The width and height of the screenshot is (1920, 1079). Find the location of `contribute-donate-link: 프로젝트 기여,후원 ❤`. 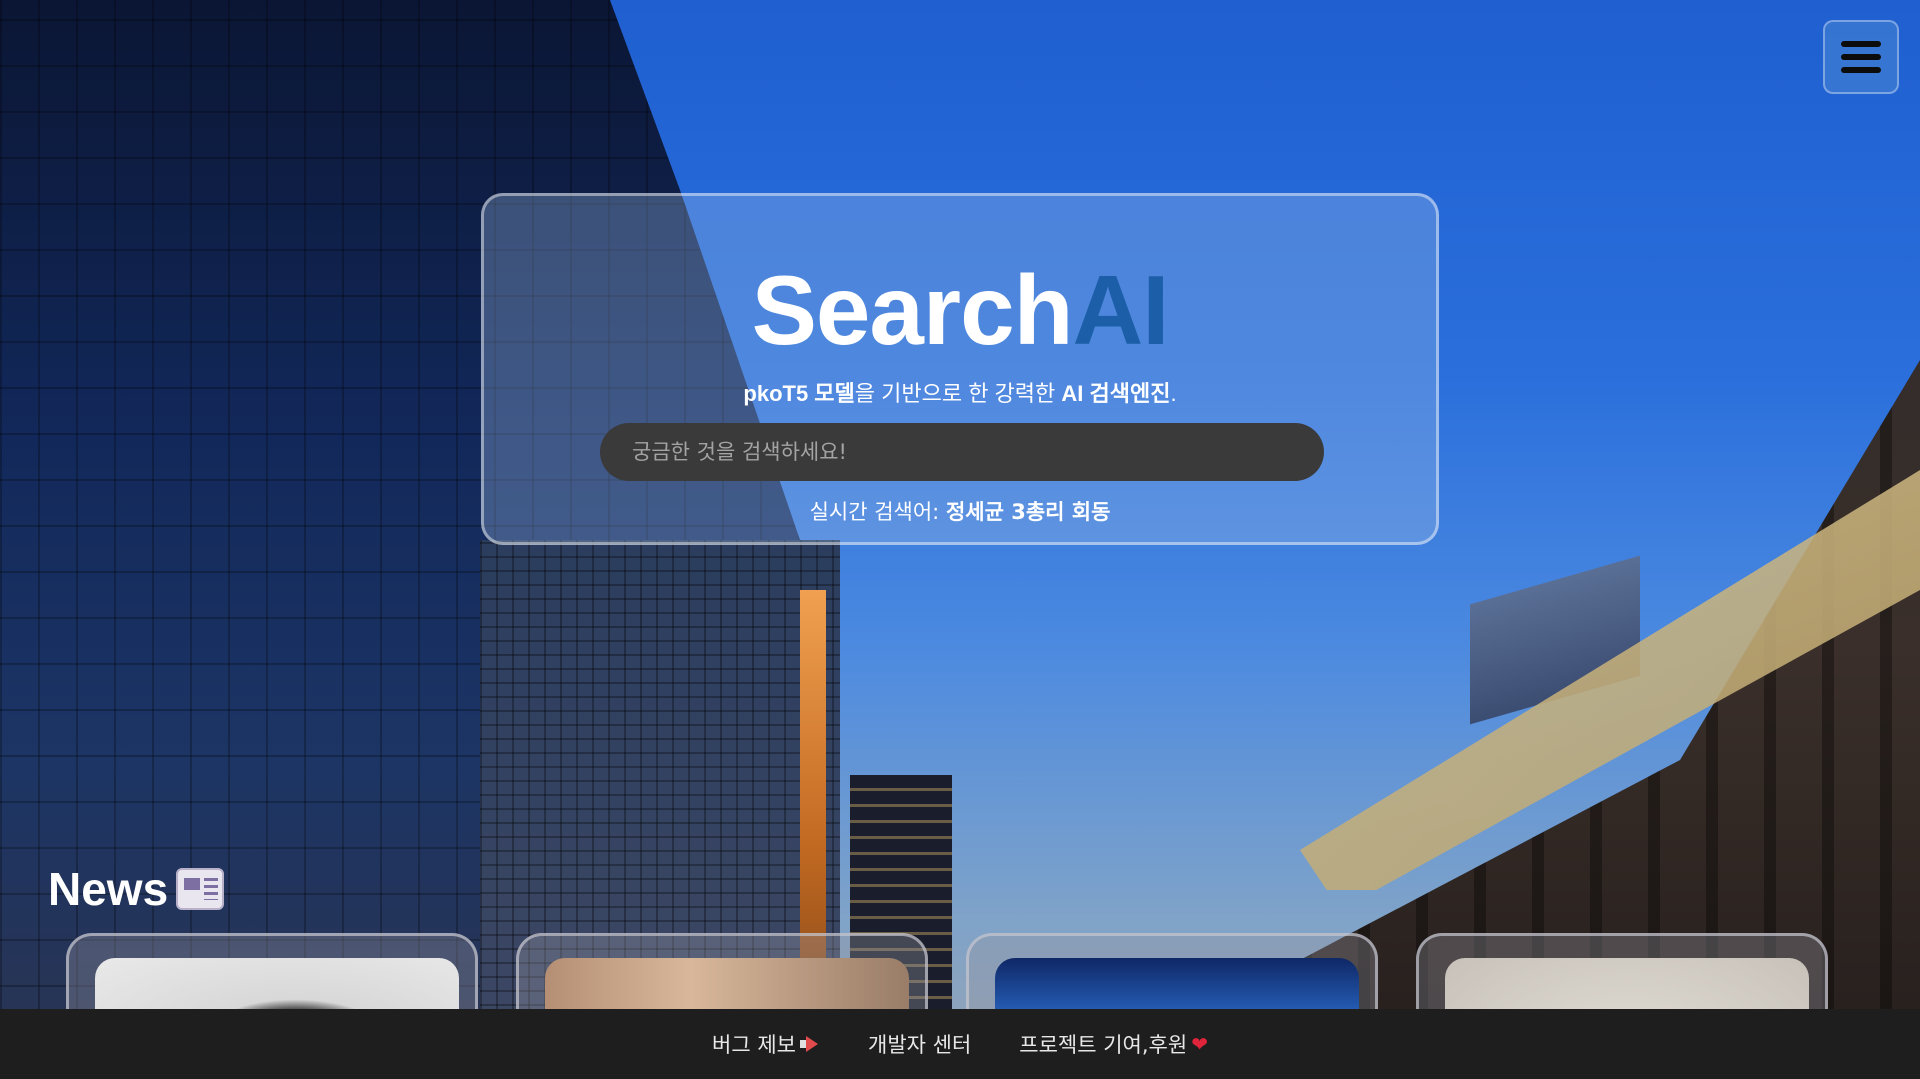

contribute-donate-link: 프로젝트 기여,후원 ❤ is located at coordinates (1113, 1044).